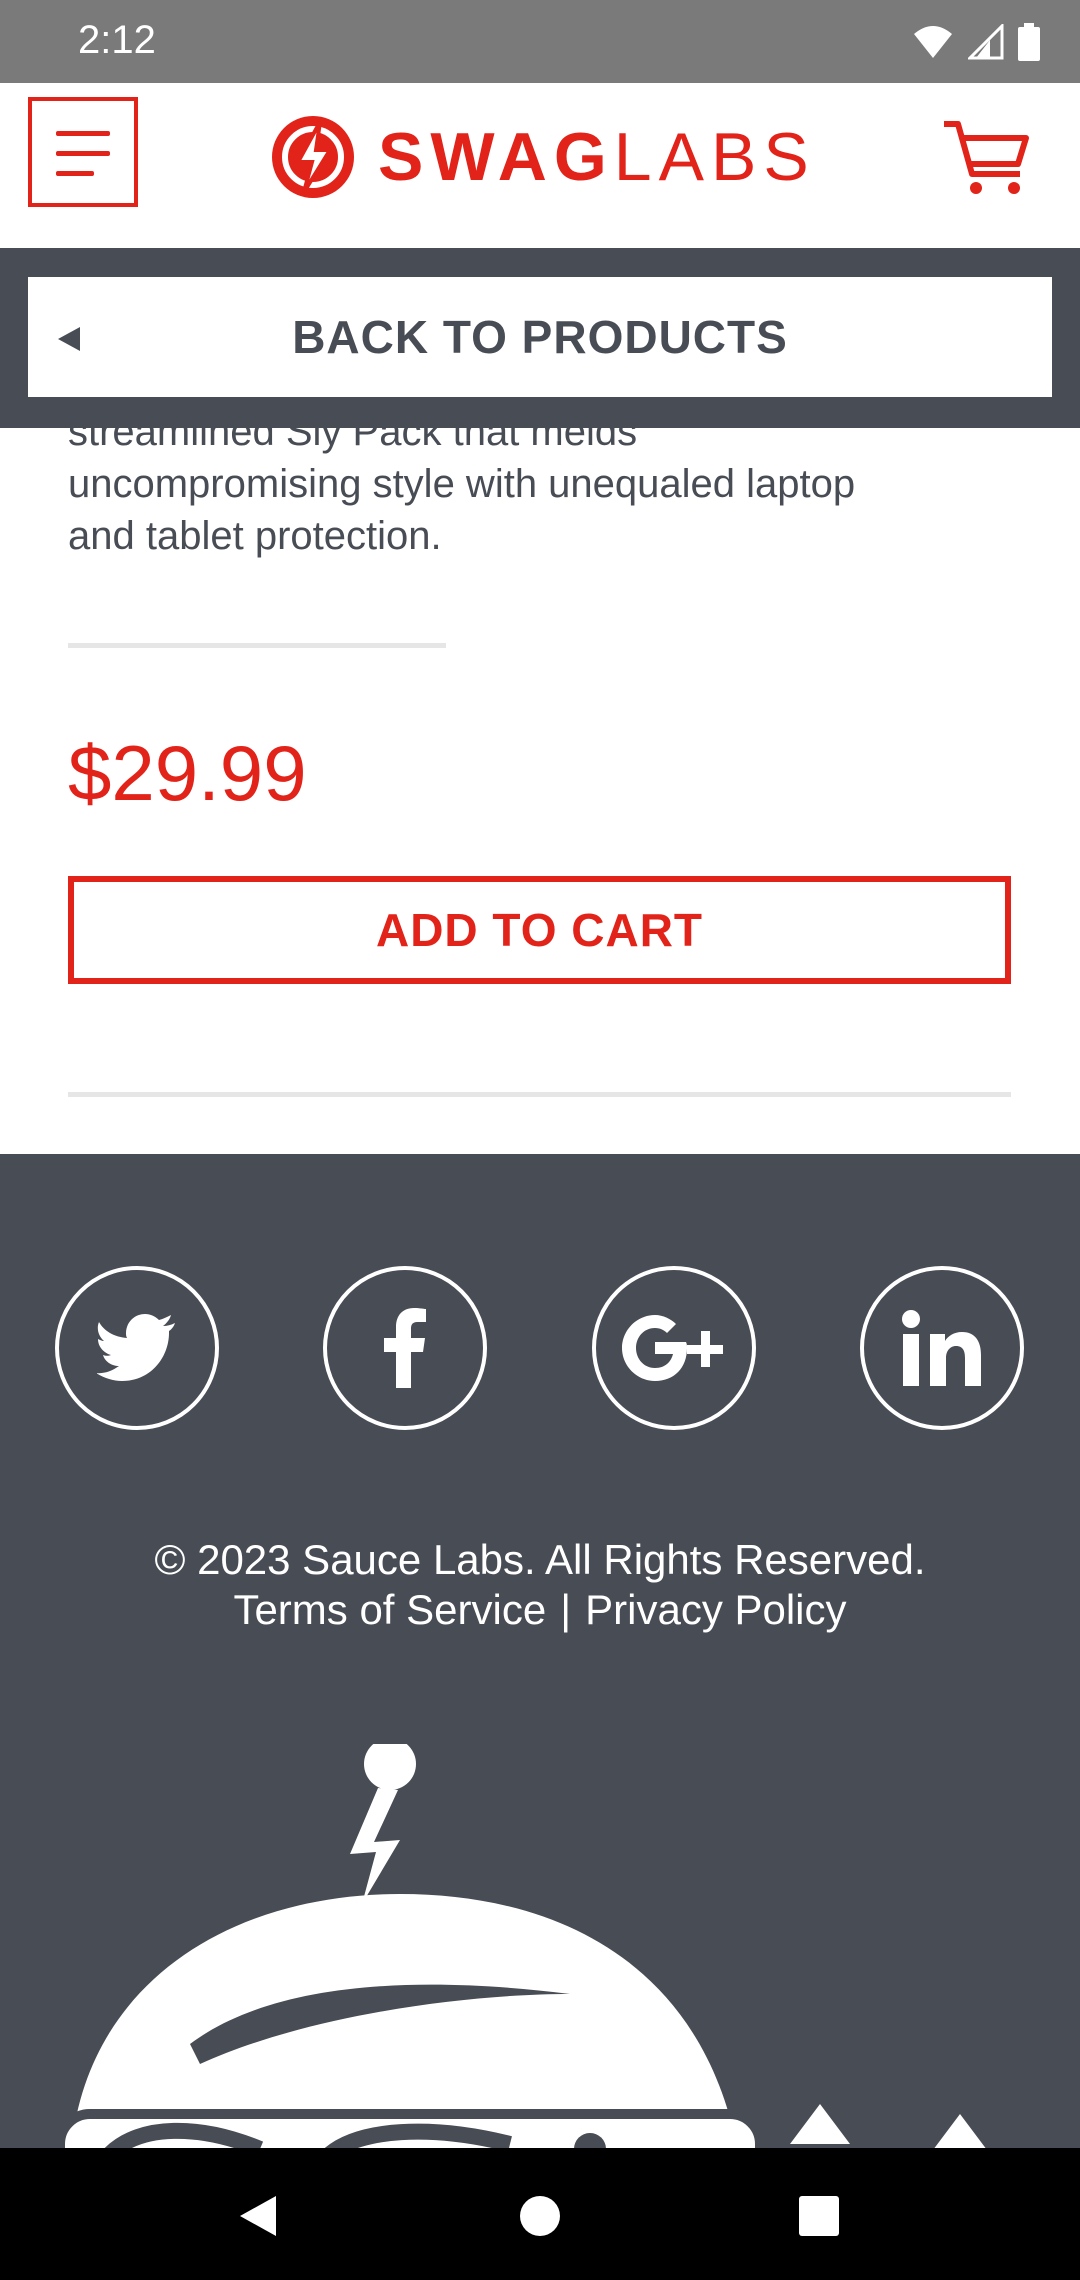 The width and height of the screenshot is (1080, 2280). What do you see at coordinates (714, 157) in the screenshot?
I see `logo-text-light: LABS` at bounding box center [714, 157].